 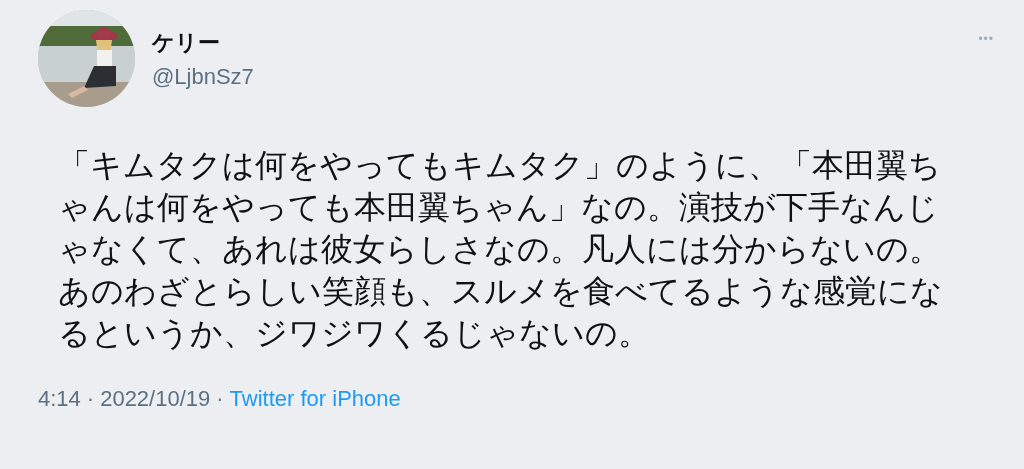 I want to click on tweet-date: 2022/10/19, so click(x=155, y=399).